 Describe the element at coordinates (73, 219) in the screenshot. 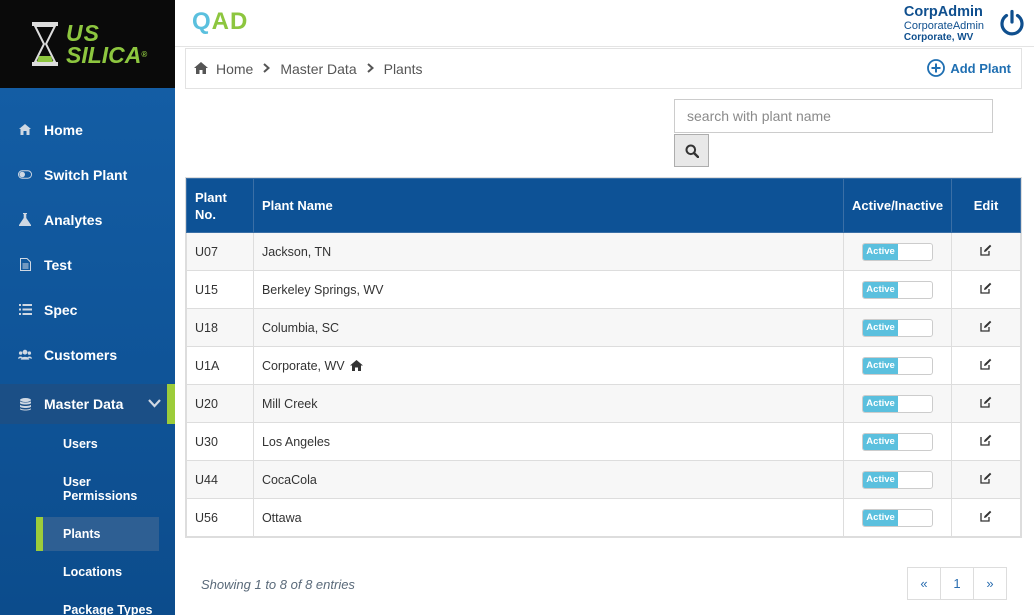

I see `sidebar-item-label: Analytes` at that location.